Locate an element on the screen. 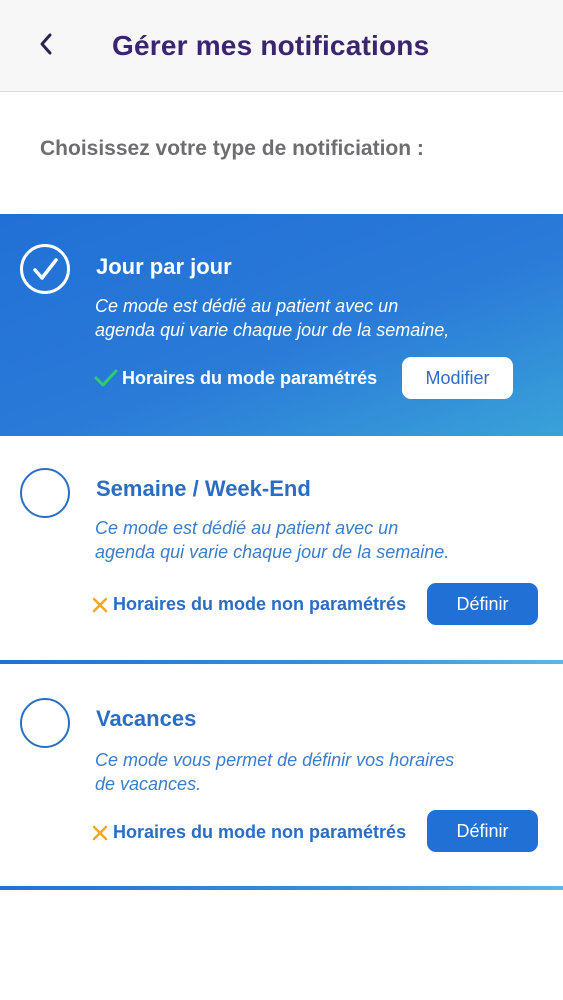  mode-description-line: de vacances. is located at coordinates (148, 784).